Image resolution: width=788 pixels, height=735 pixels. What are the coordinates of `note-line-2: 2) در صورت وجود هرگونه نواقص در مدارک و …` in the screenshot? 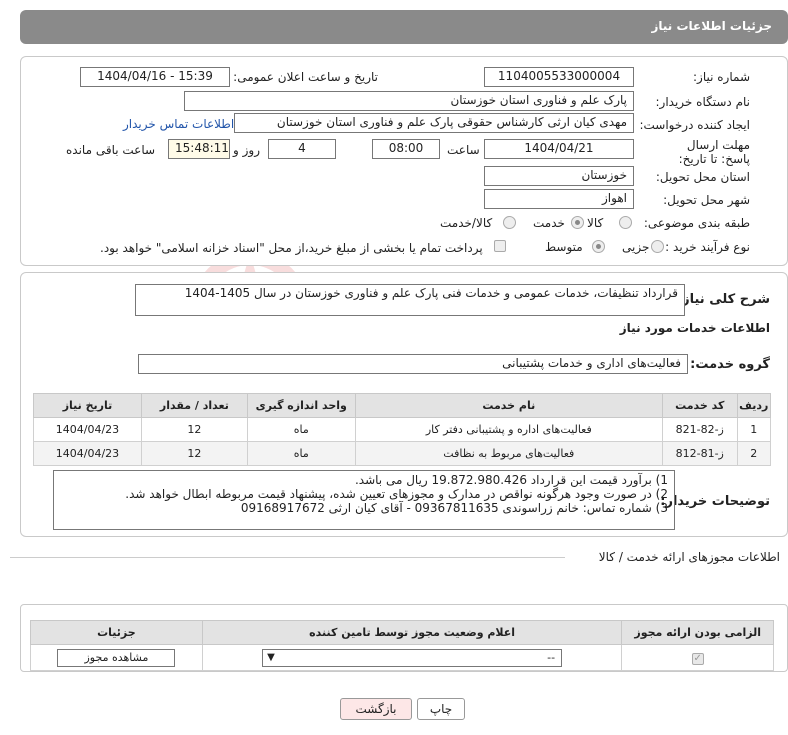 It's located at (396, 494).